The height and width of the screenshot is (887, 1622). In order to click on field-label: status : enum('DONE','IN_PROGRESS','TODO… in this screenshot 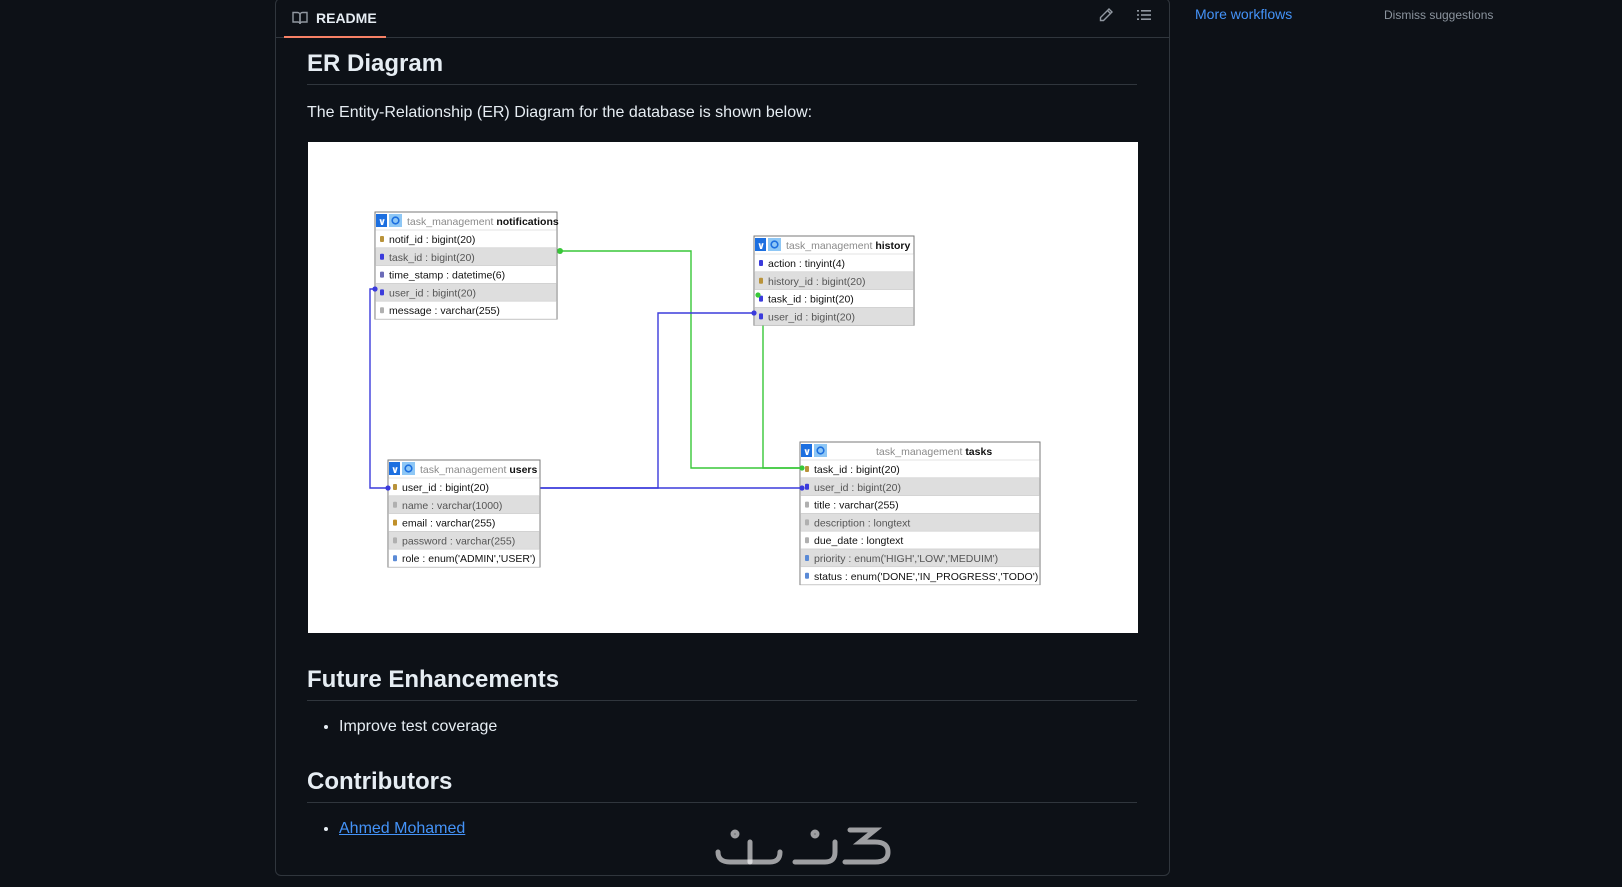, I will do `click(926, 577)`.